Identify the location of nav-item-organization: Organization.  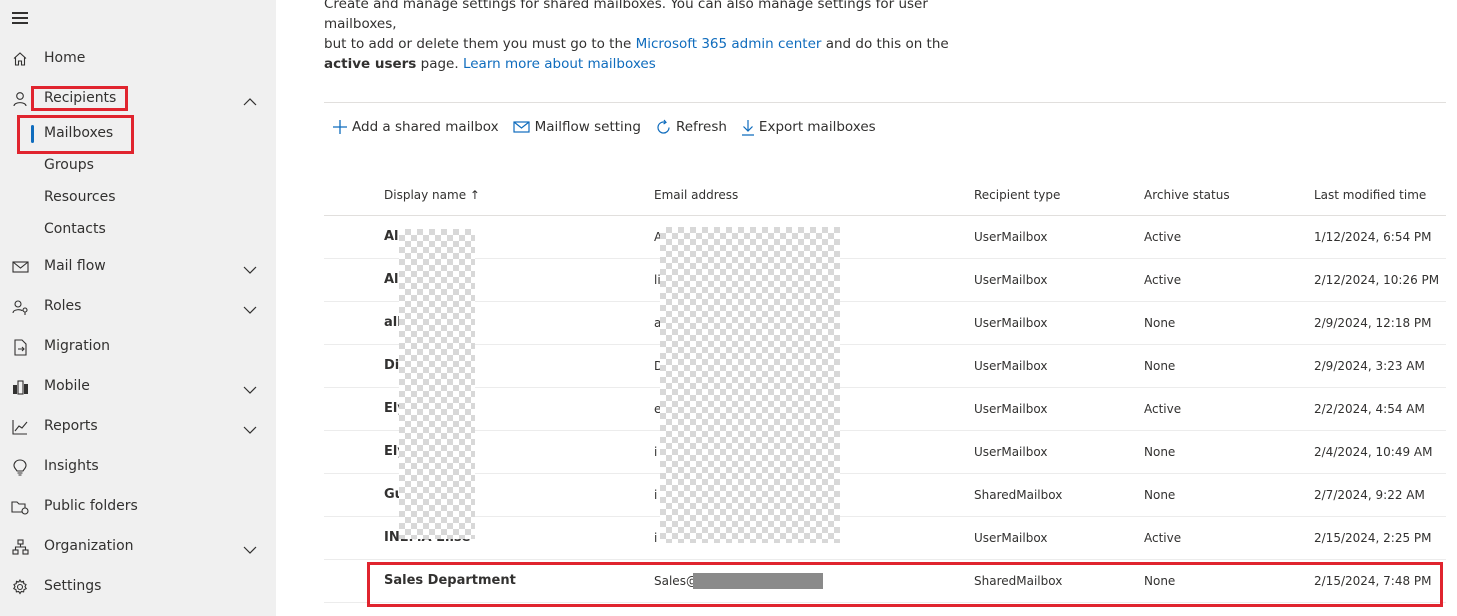
(138, 546).